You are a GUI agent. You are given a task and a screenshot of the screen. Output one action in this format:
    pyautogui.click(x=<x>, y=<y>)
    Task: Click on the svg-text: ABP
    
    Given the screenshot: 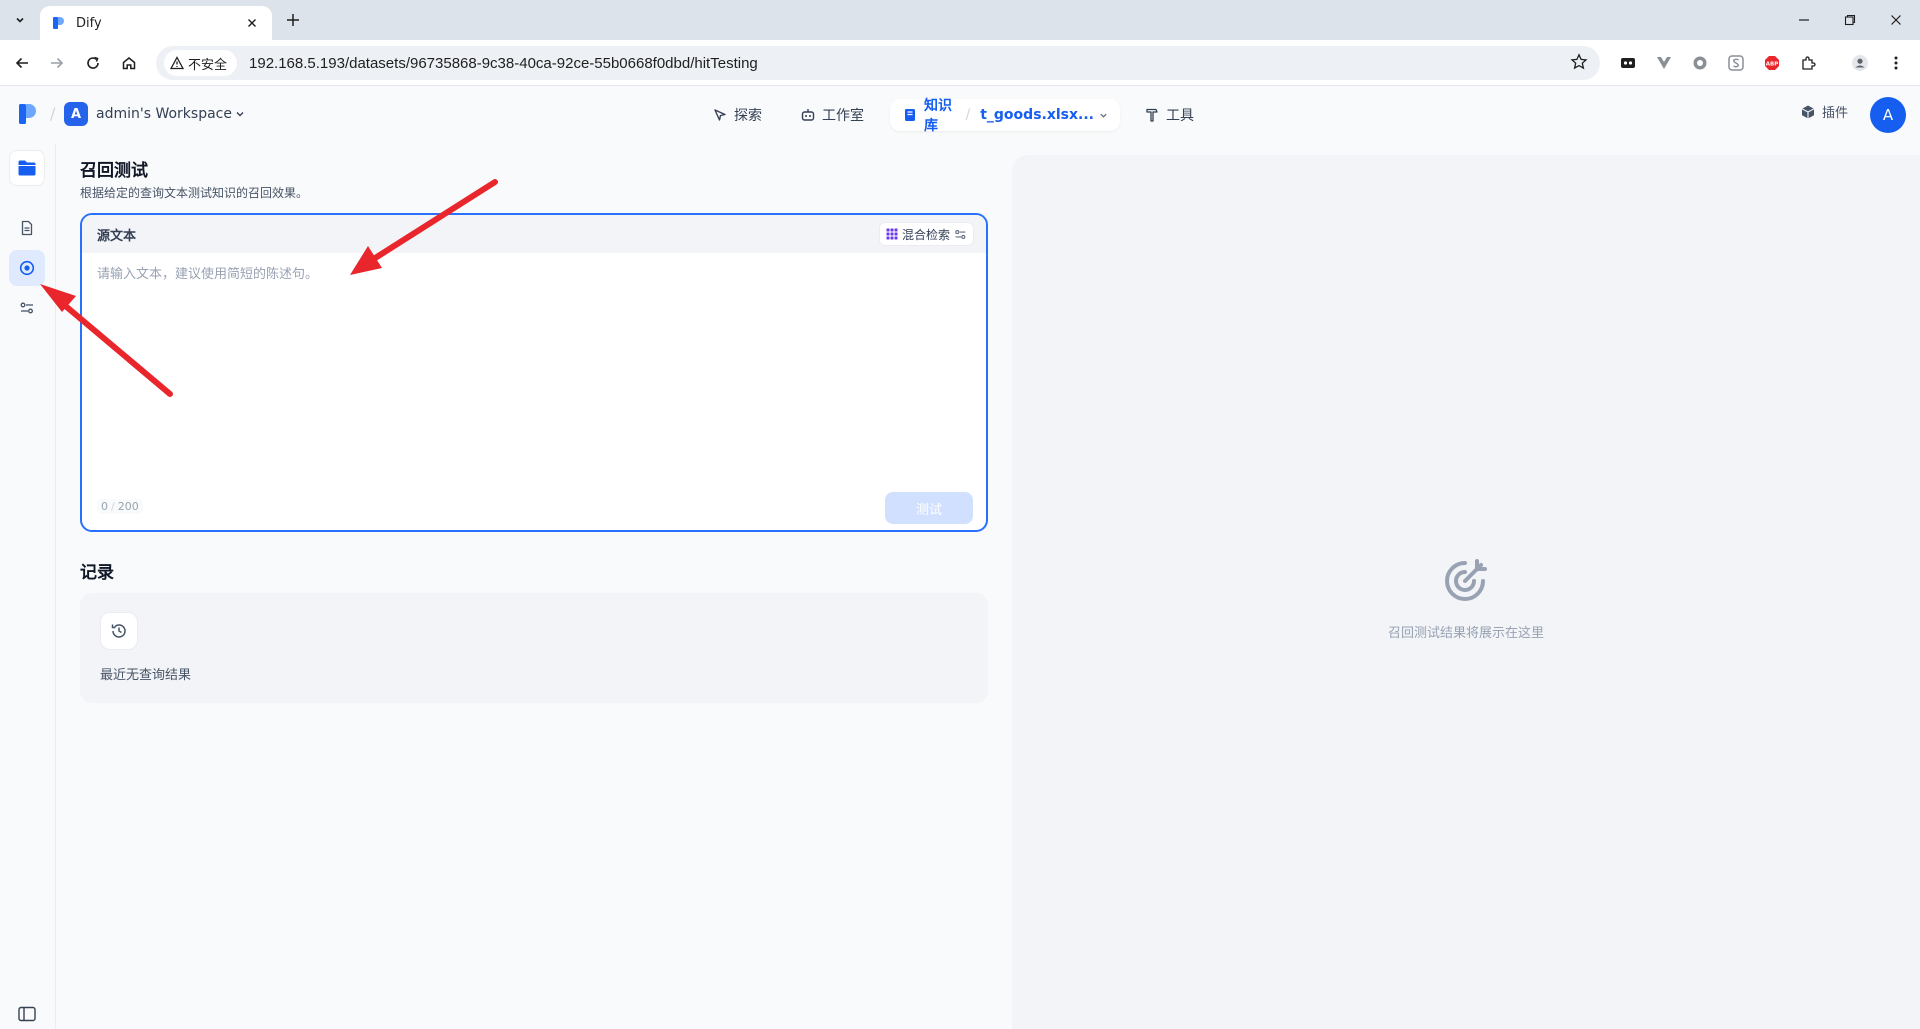 What is the action you would take?
    pyautogui.click(x=1772, y=65)
    